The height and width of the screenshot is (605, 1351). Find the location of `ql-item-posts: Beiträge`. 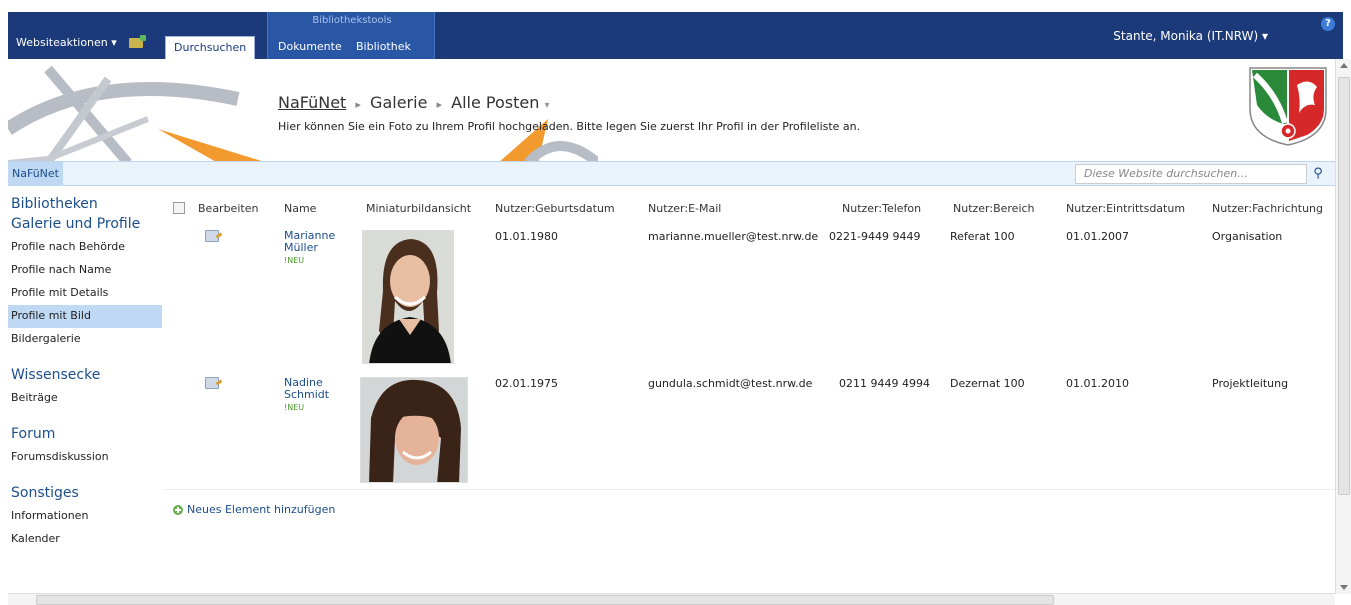

ql-item-posts: Beiträge is located at coordinates (85, 398).